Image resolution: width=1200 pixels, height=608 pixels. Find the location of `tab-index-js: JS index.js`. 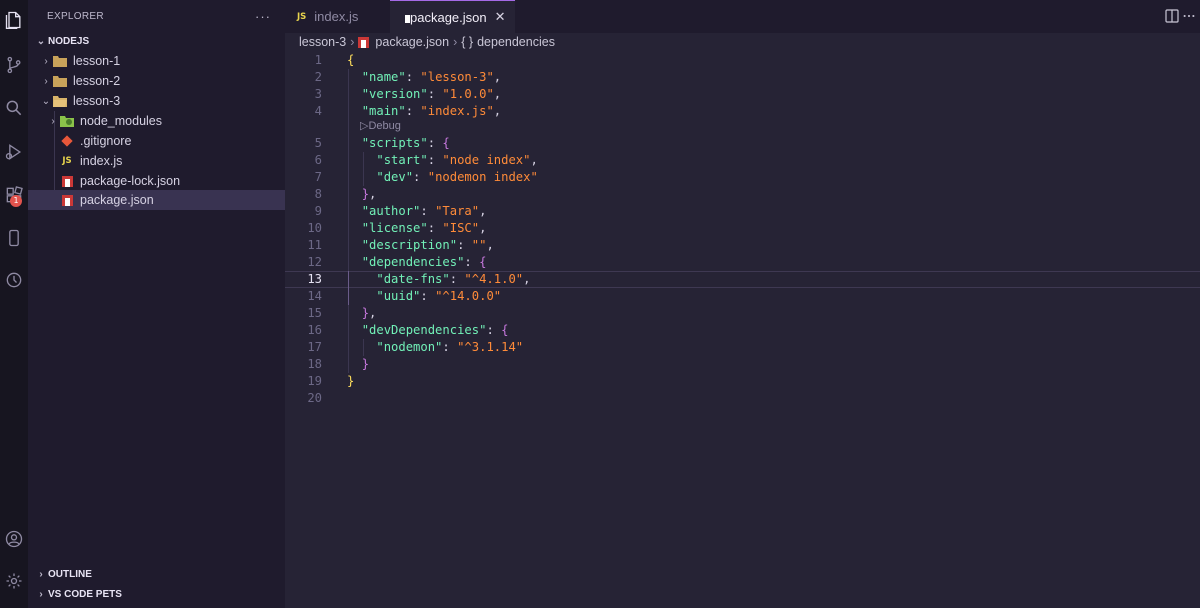

tab-index-js: JS index.js is located at coordinates (337, 16).